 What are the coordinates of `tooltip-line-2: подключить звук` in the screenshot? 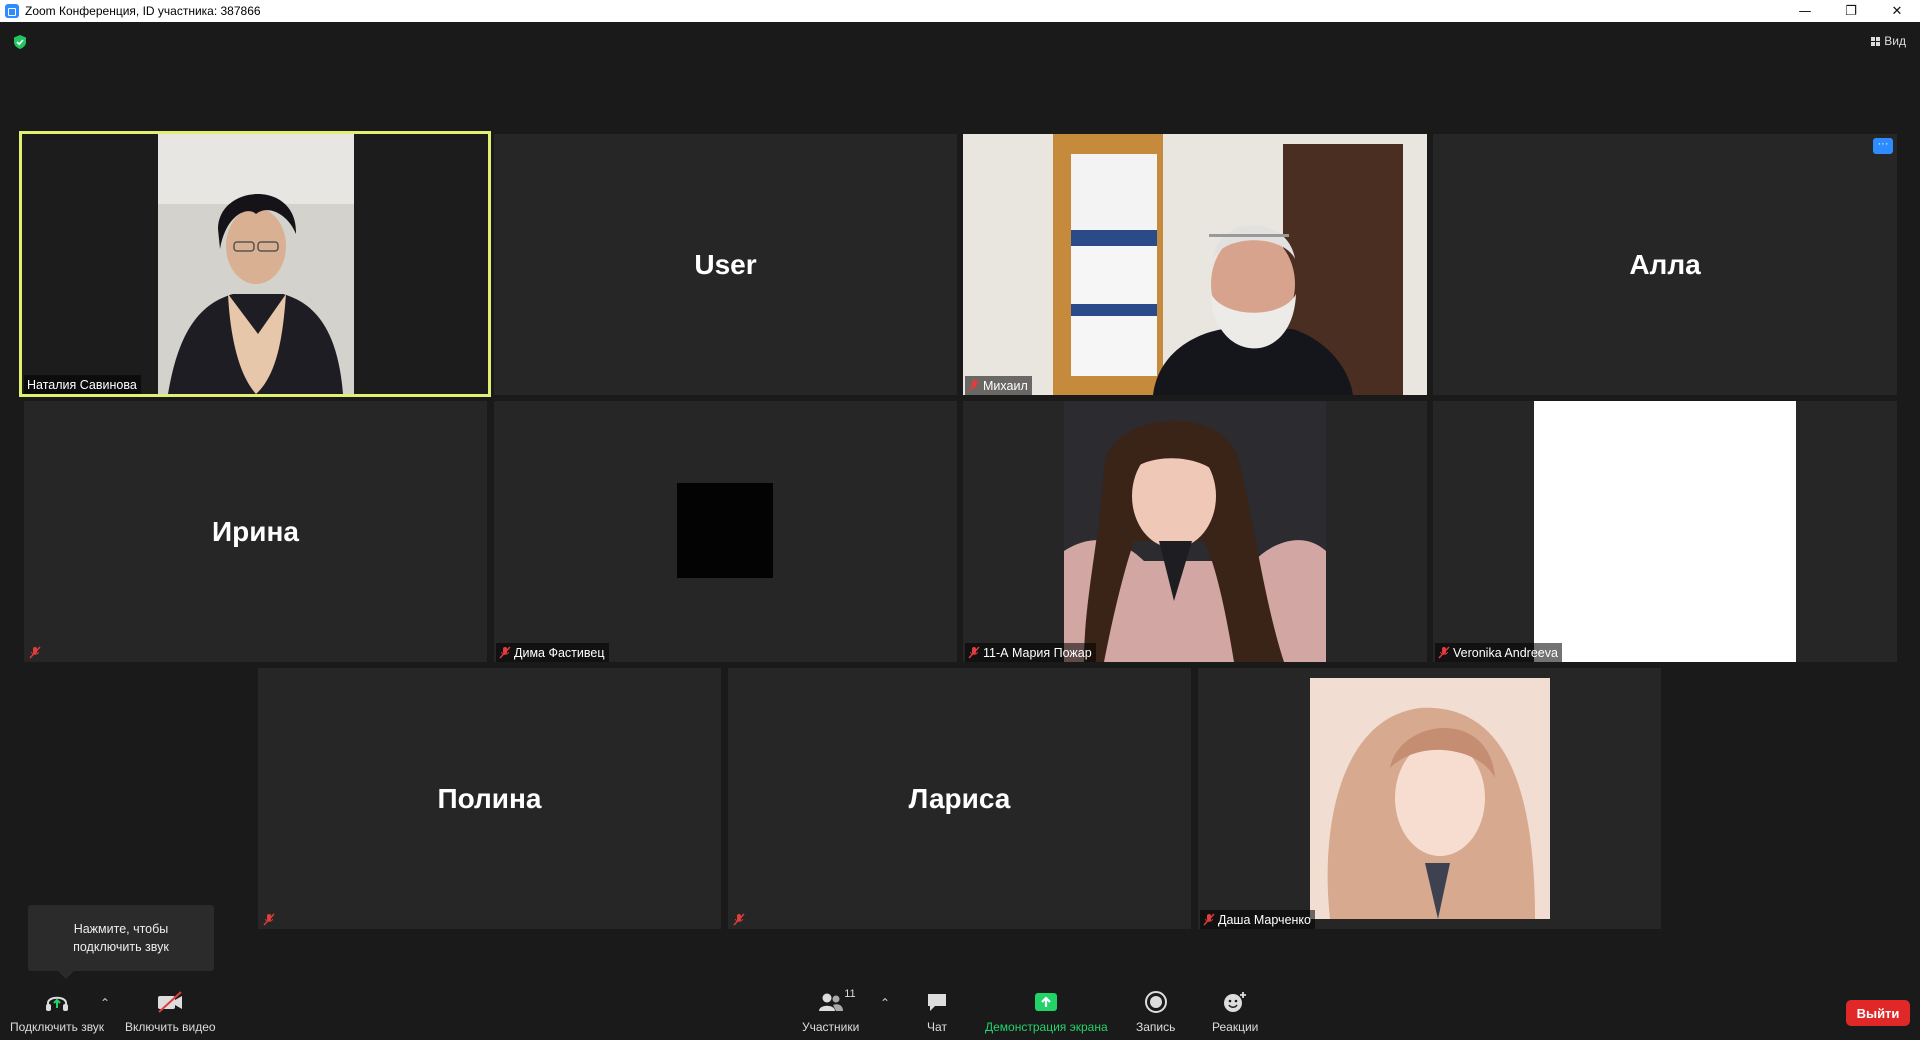 It's located at (121, 947).